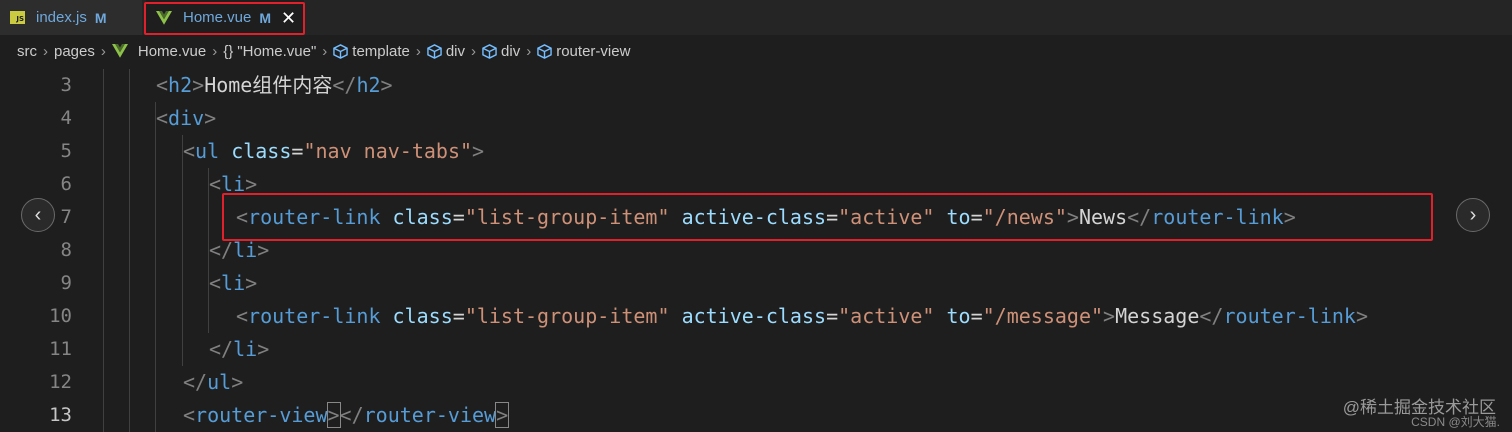 The height and width of the screenshot is (432, 1512). Describe the element at coordinates (593, 51) in the screenshot. I see `breadcrumb-router-view-label: router-view` at that location.